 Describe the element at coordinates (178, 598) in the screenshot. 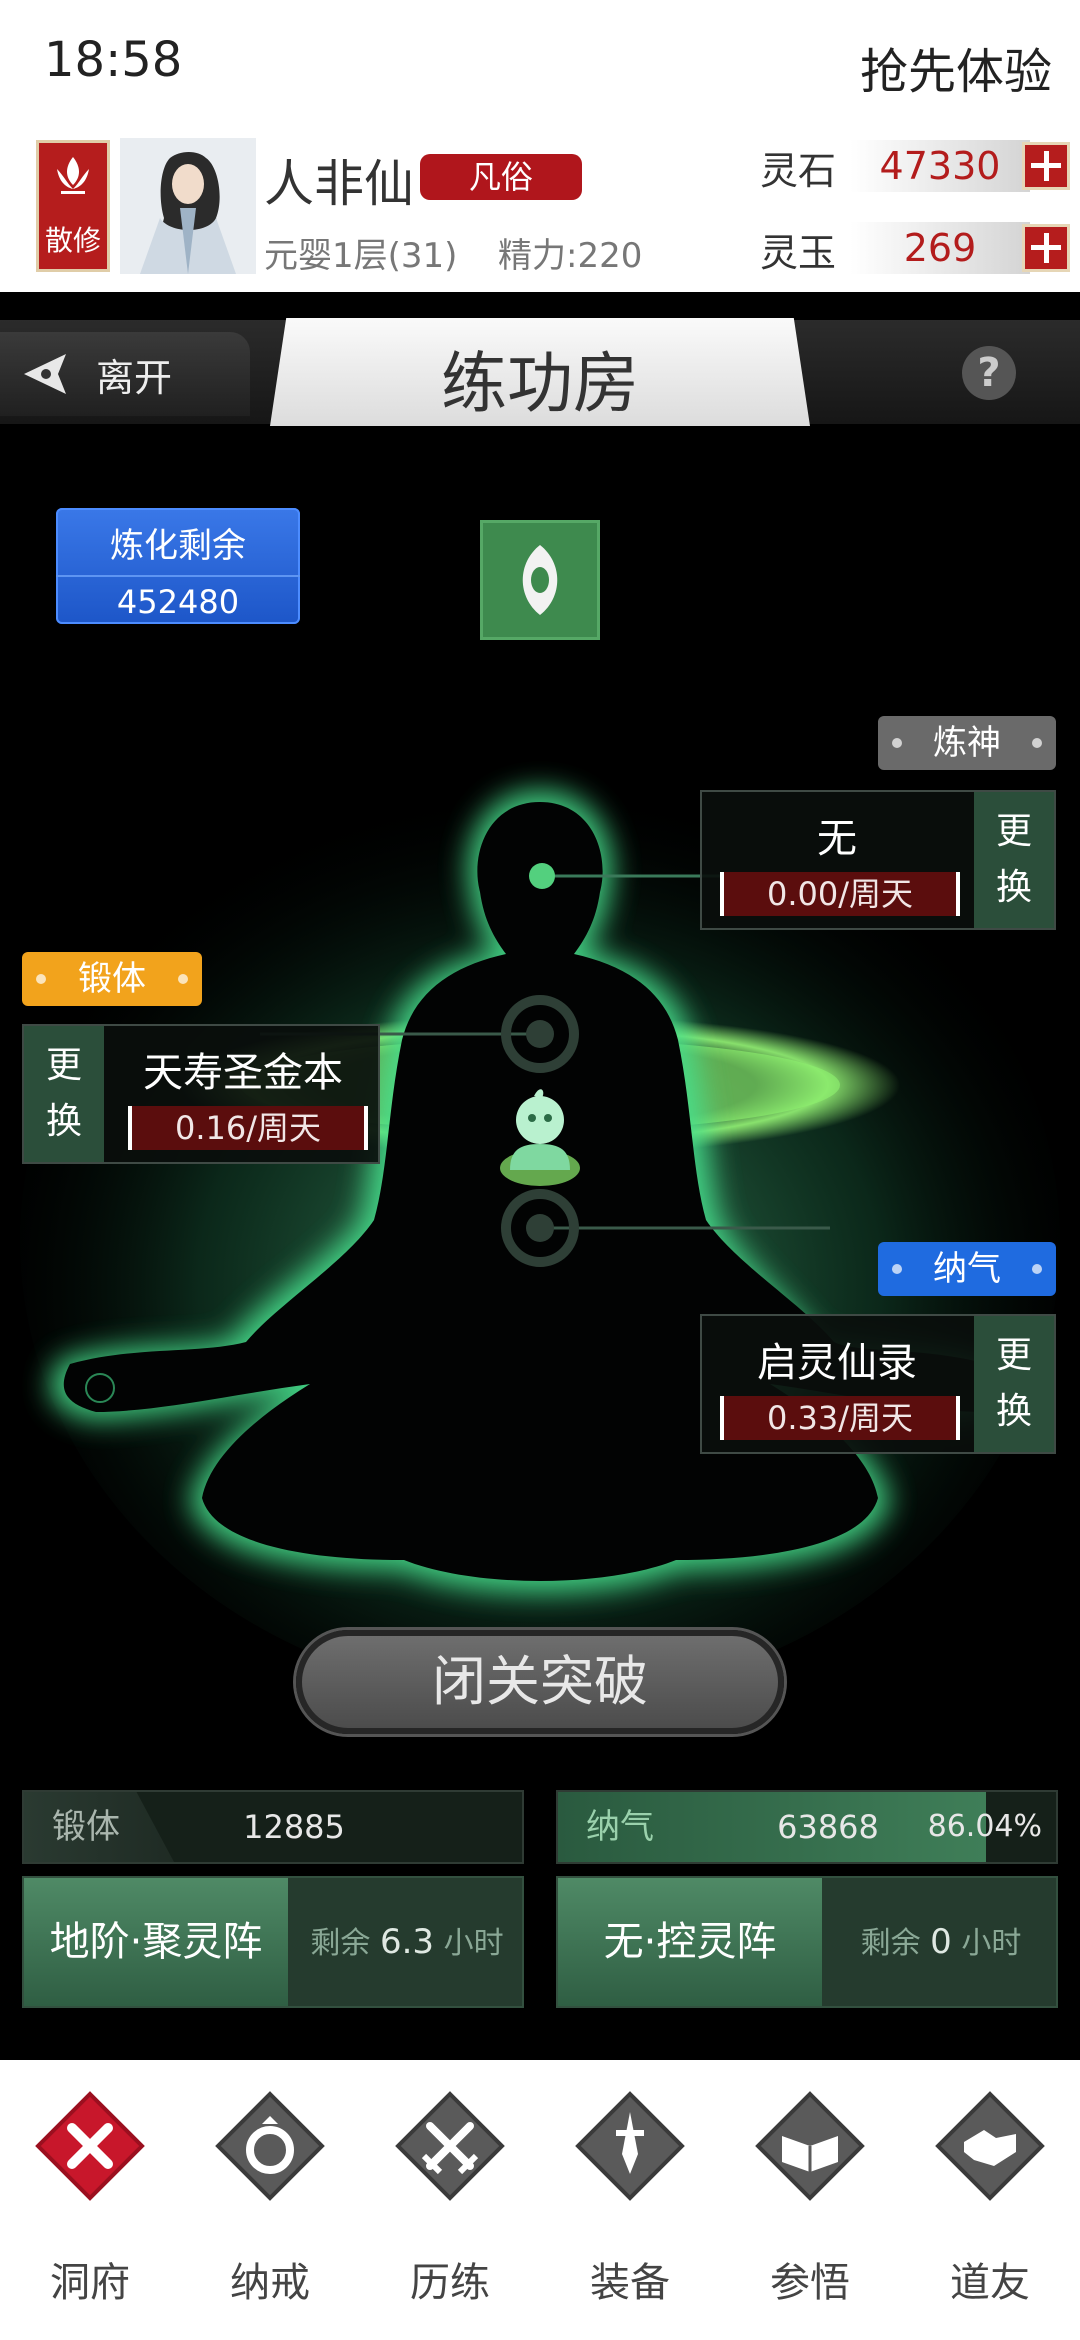

I see `refine-remaining-value: 452480` at that location.